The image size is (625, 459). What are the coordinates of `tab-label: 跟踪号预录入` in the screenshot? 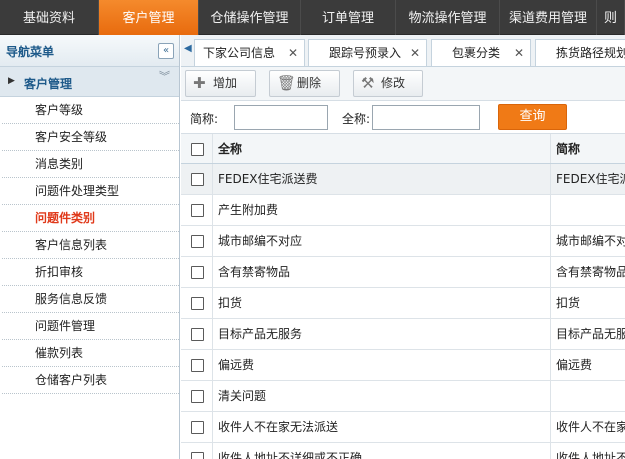 It's located at (365, 53).